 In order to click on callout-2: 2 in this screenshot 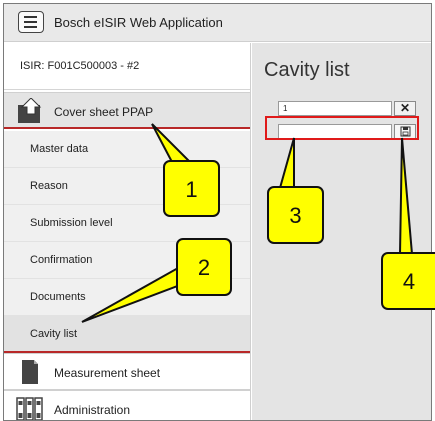, I will do `click(204, 267)`.